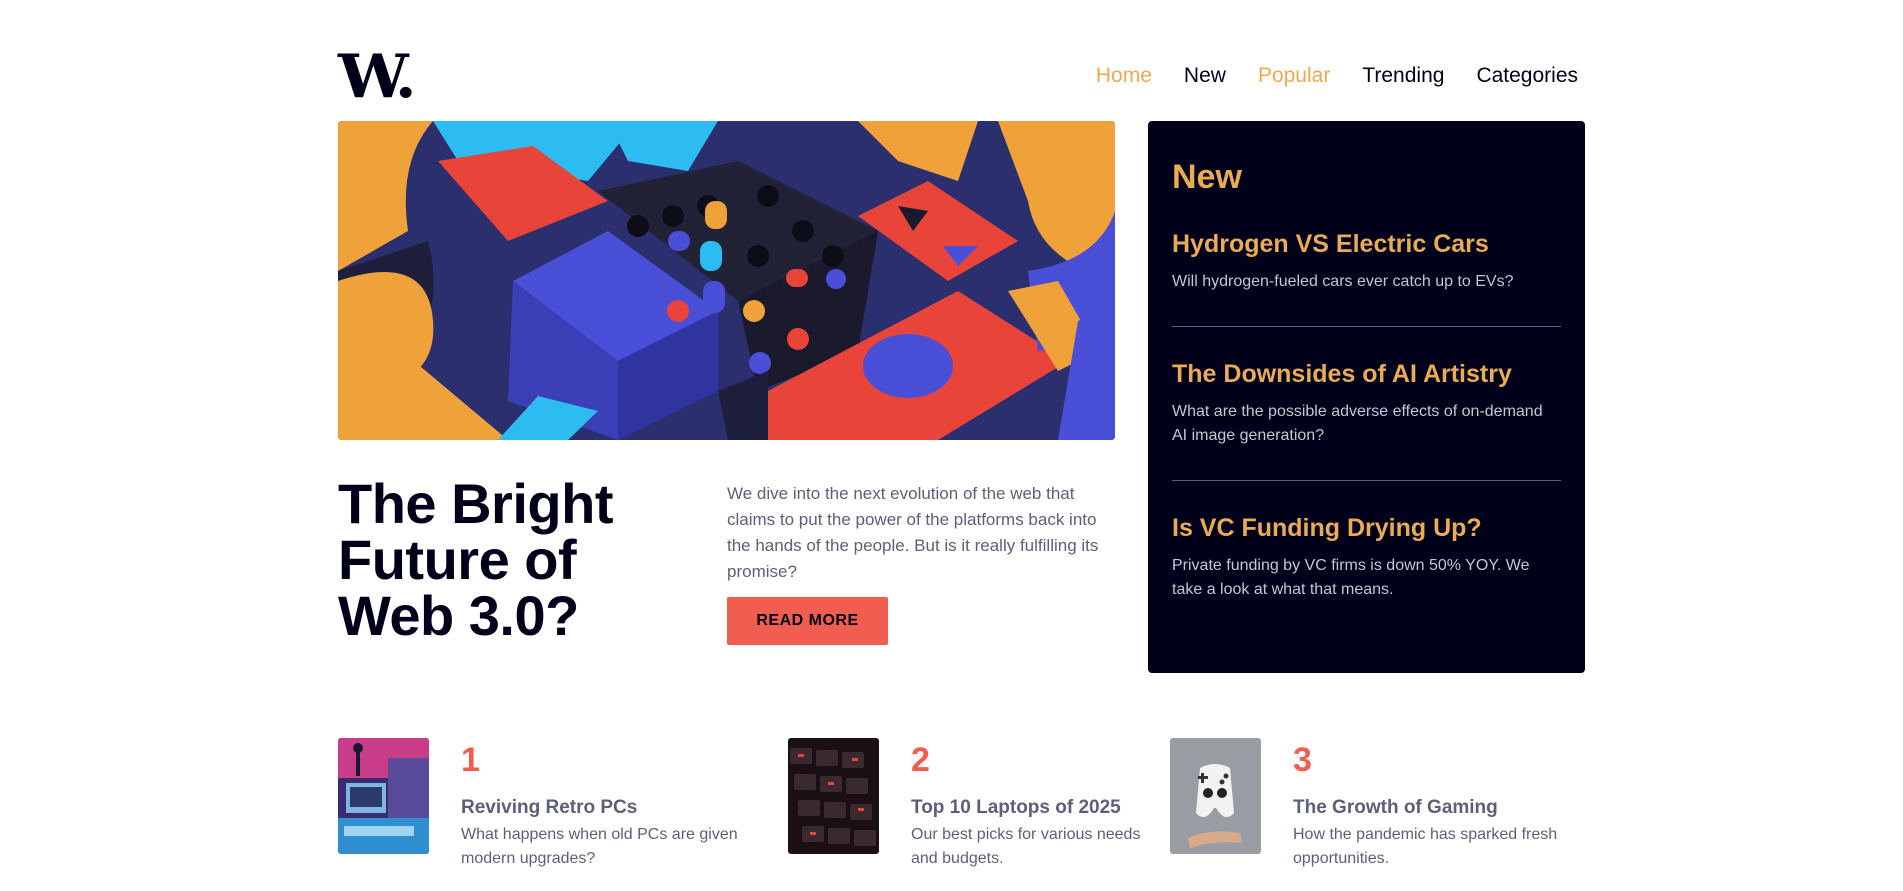  What do you see at coordinates (1205, 76) in the screenshot?
I see `nav-new: New` at bounding box center [1205, 76].